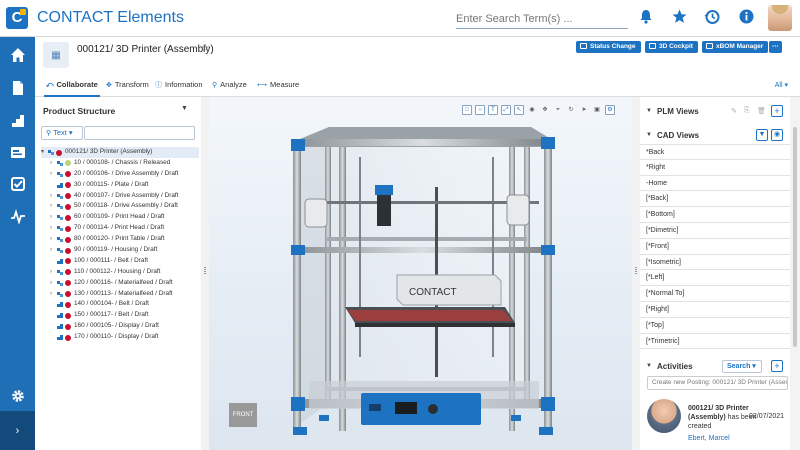 The image size is (800, 450). I want to click on cad-view-item: [*Dimetric], so click(715, 230).